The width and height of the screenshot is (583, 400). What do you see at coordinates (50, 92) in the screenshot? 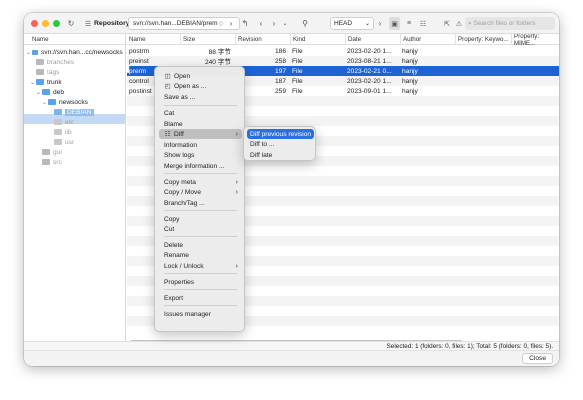
I see `tree-item-deb: ⌄ deb` at bounding box center [50, 92].